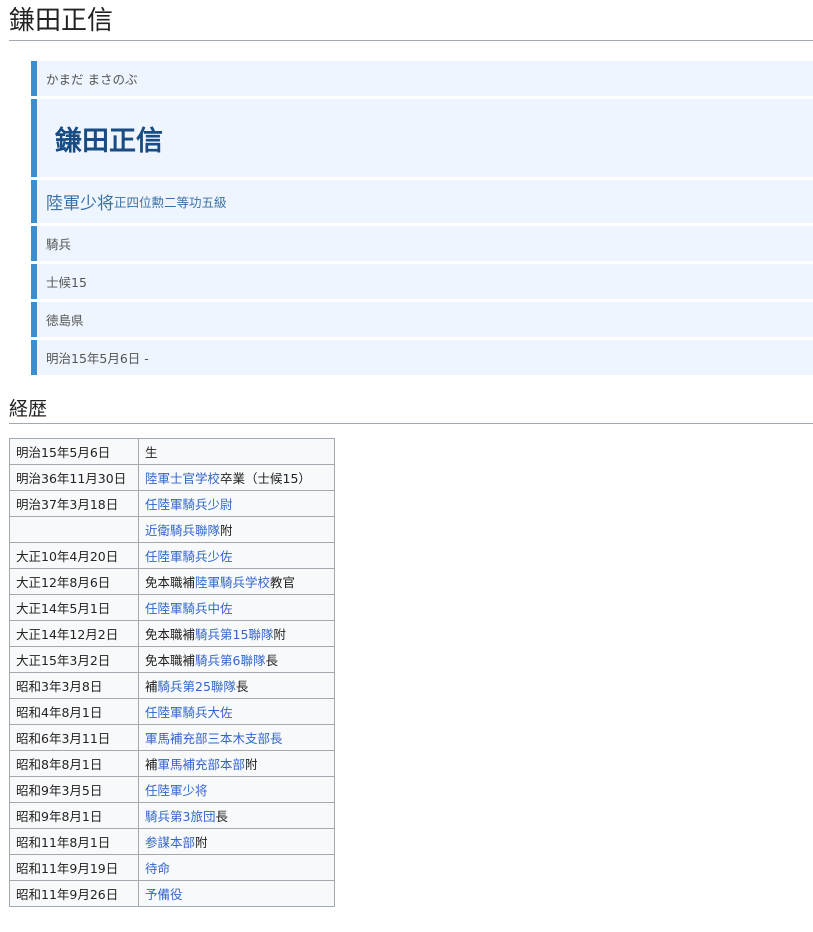  I want to click on event-link: 待命, so click(157, 868).